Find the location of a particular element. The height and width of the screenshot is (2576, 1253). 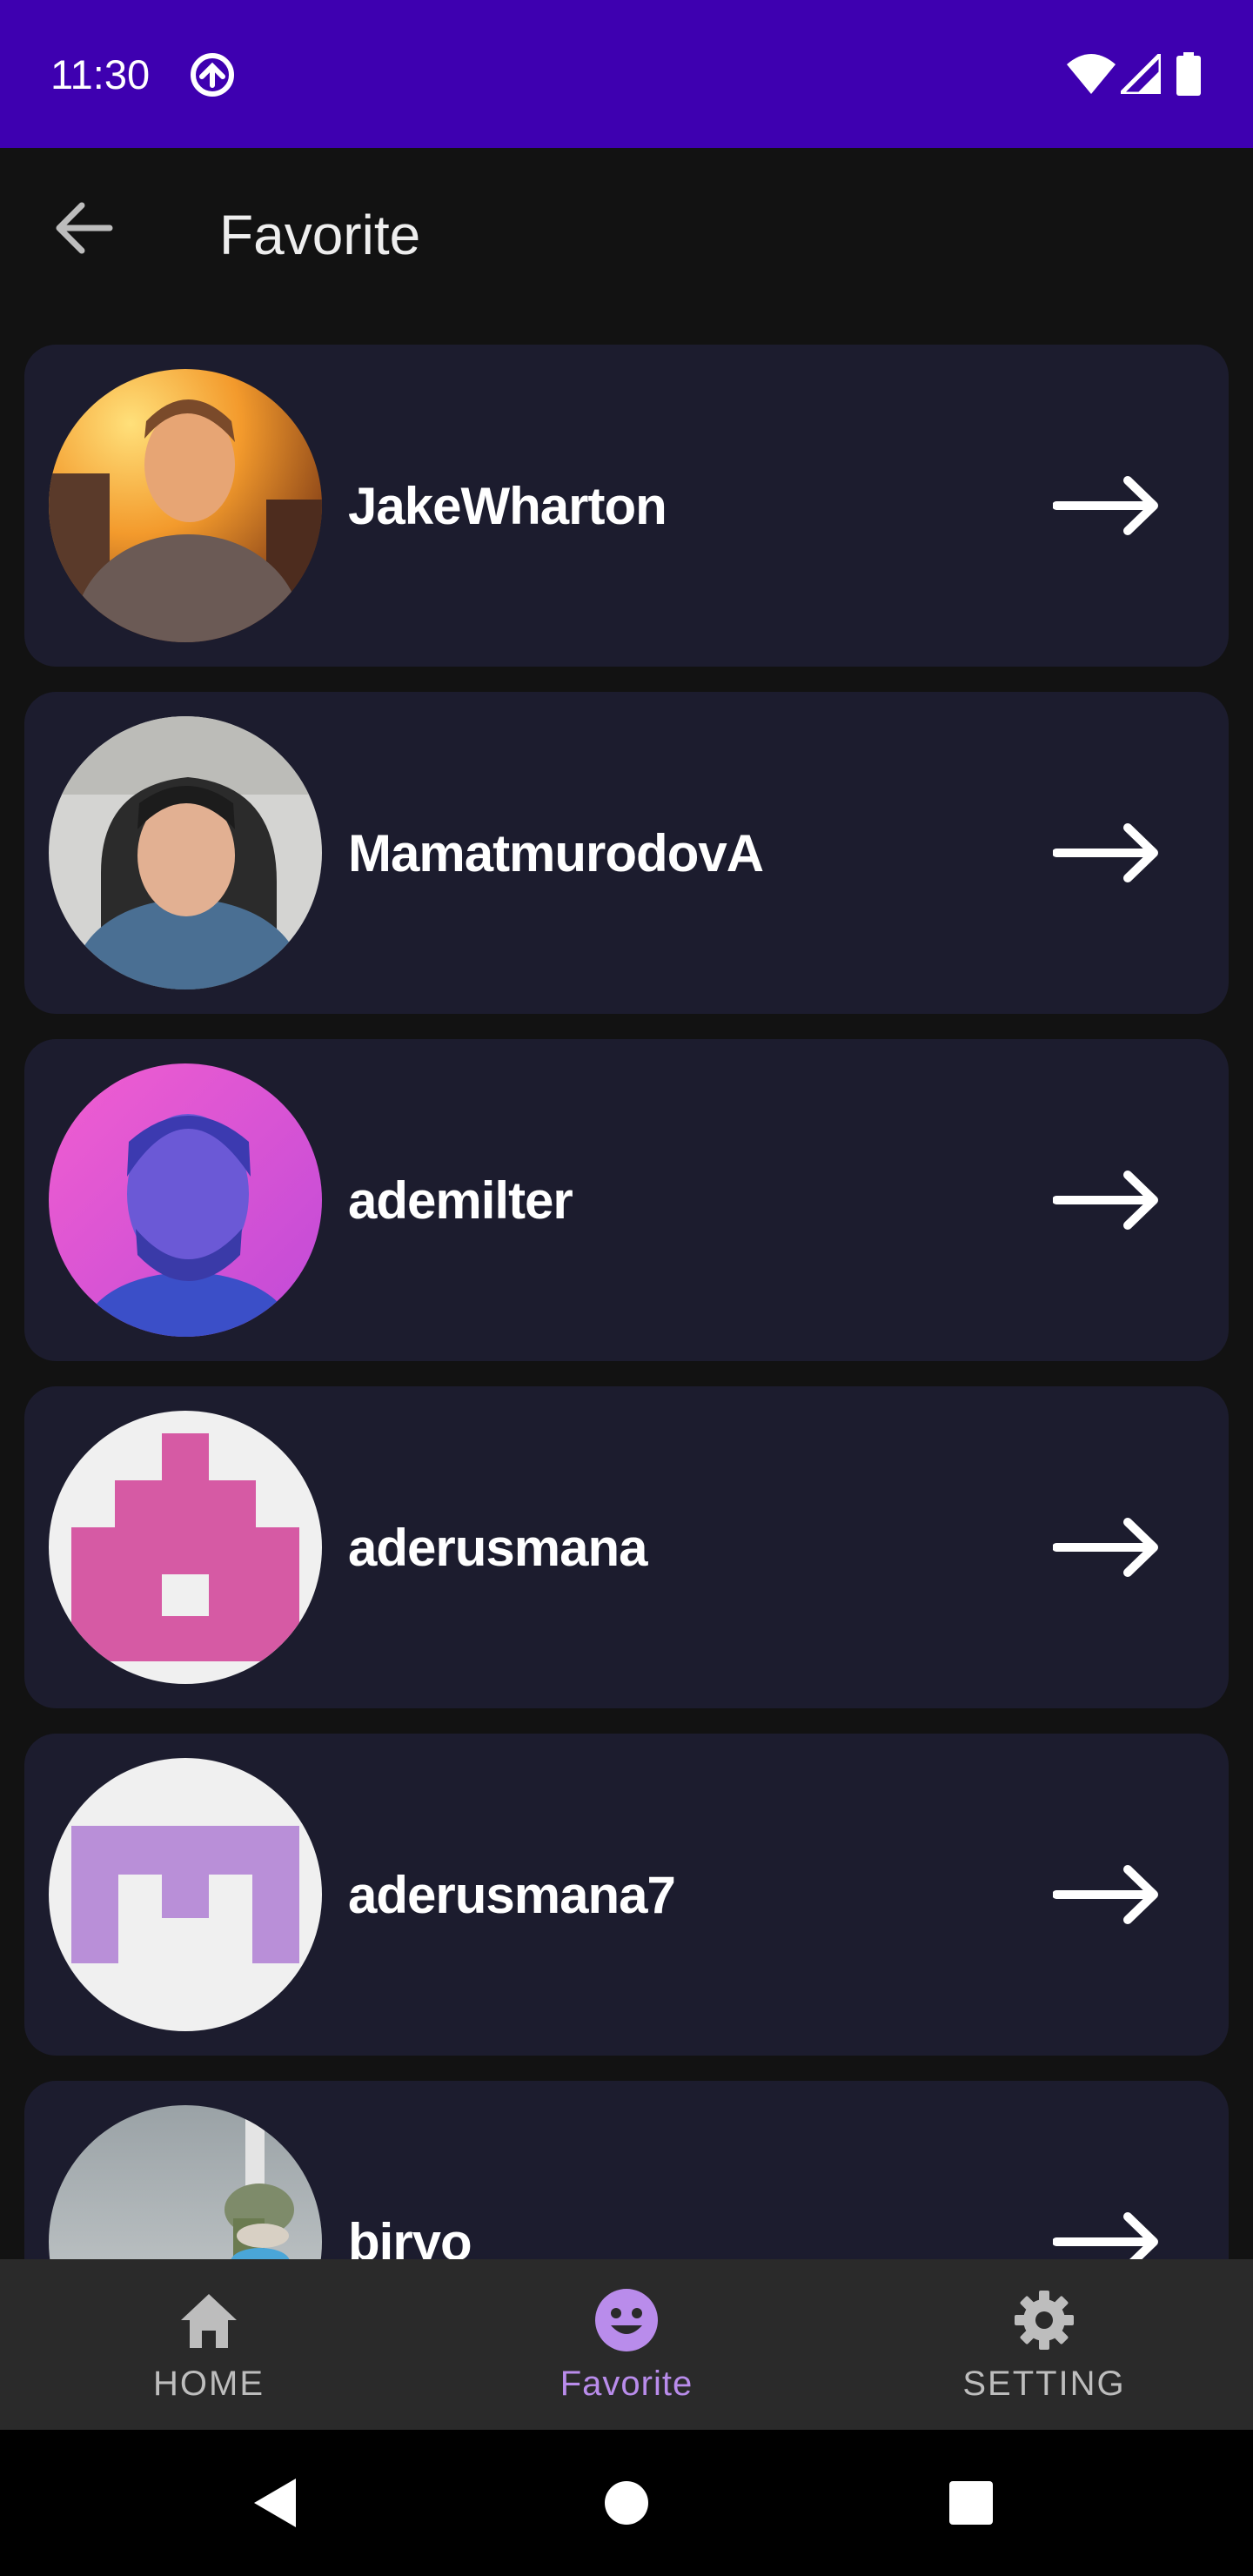

arrow-back-icon is located at coordinates (84, 228).